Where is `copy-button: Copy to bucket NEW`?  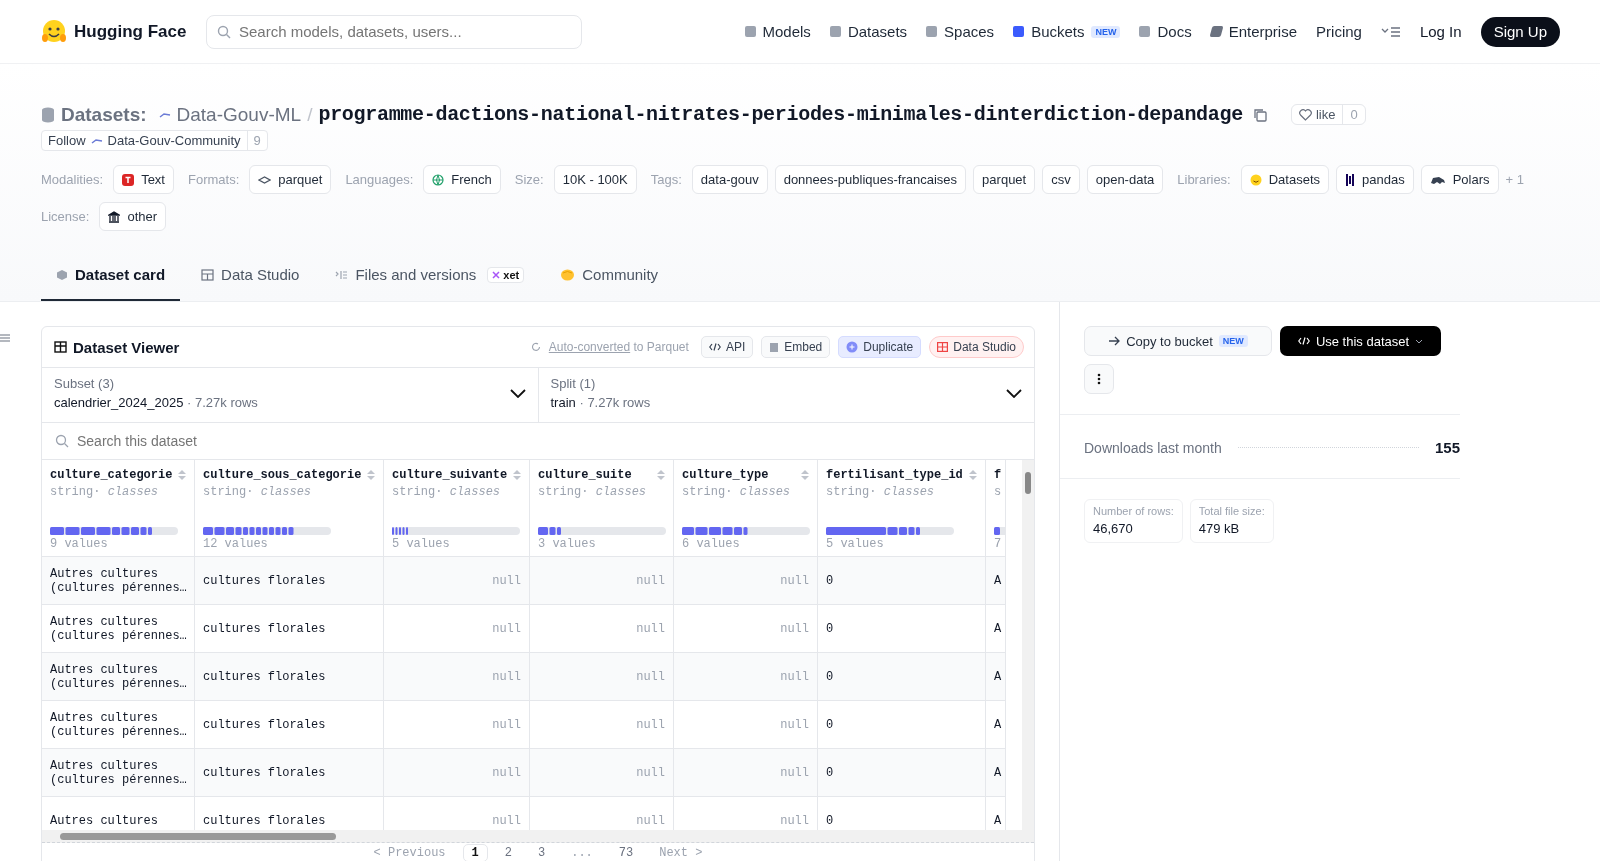 copy-button: Copy to bucket NEW is located at coordinates (1178, 341).